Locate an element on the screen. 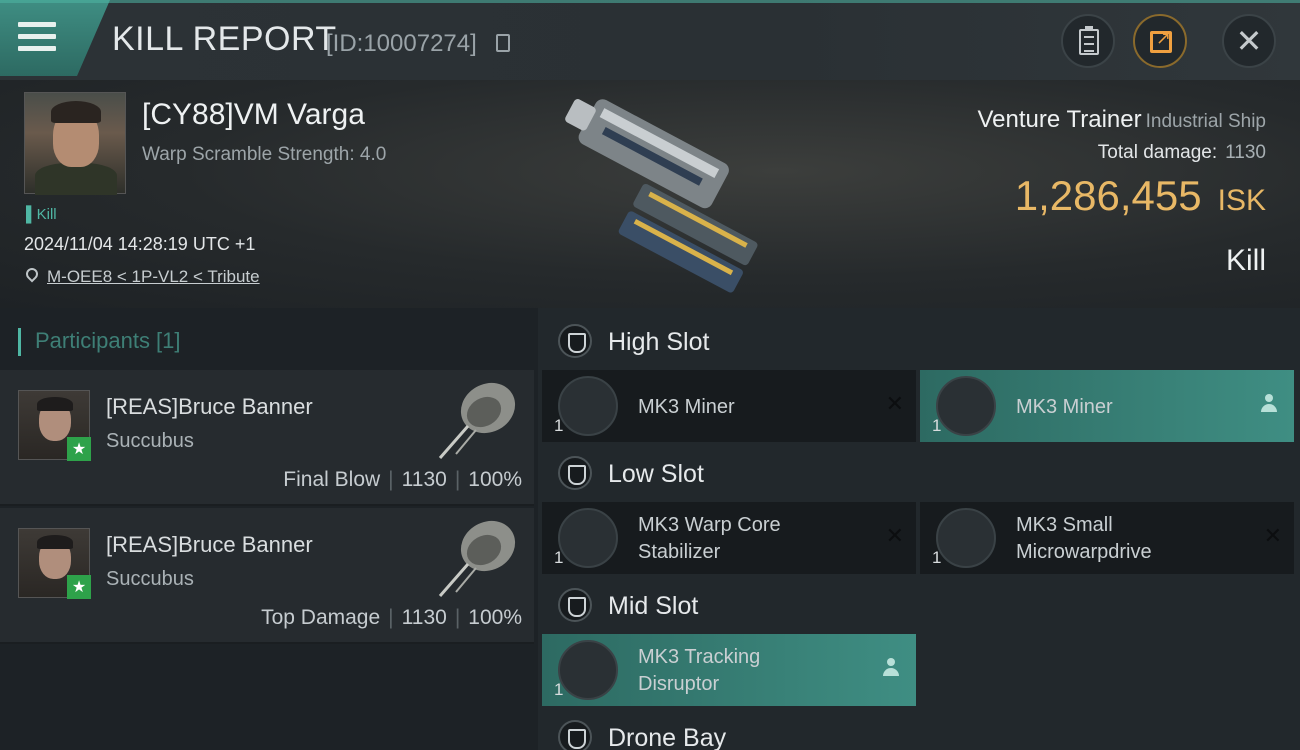 The height and width of the screenshot is (750, 1300). header-bar: KILL REPORT [ID:10007274] ✕ is located at coordinates (650, 40).